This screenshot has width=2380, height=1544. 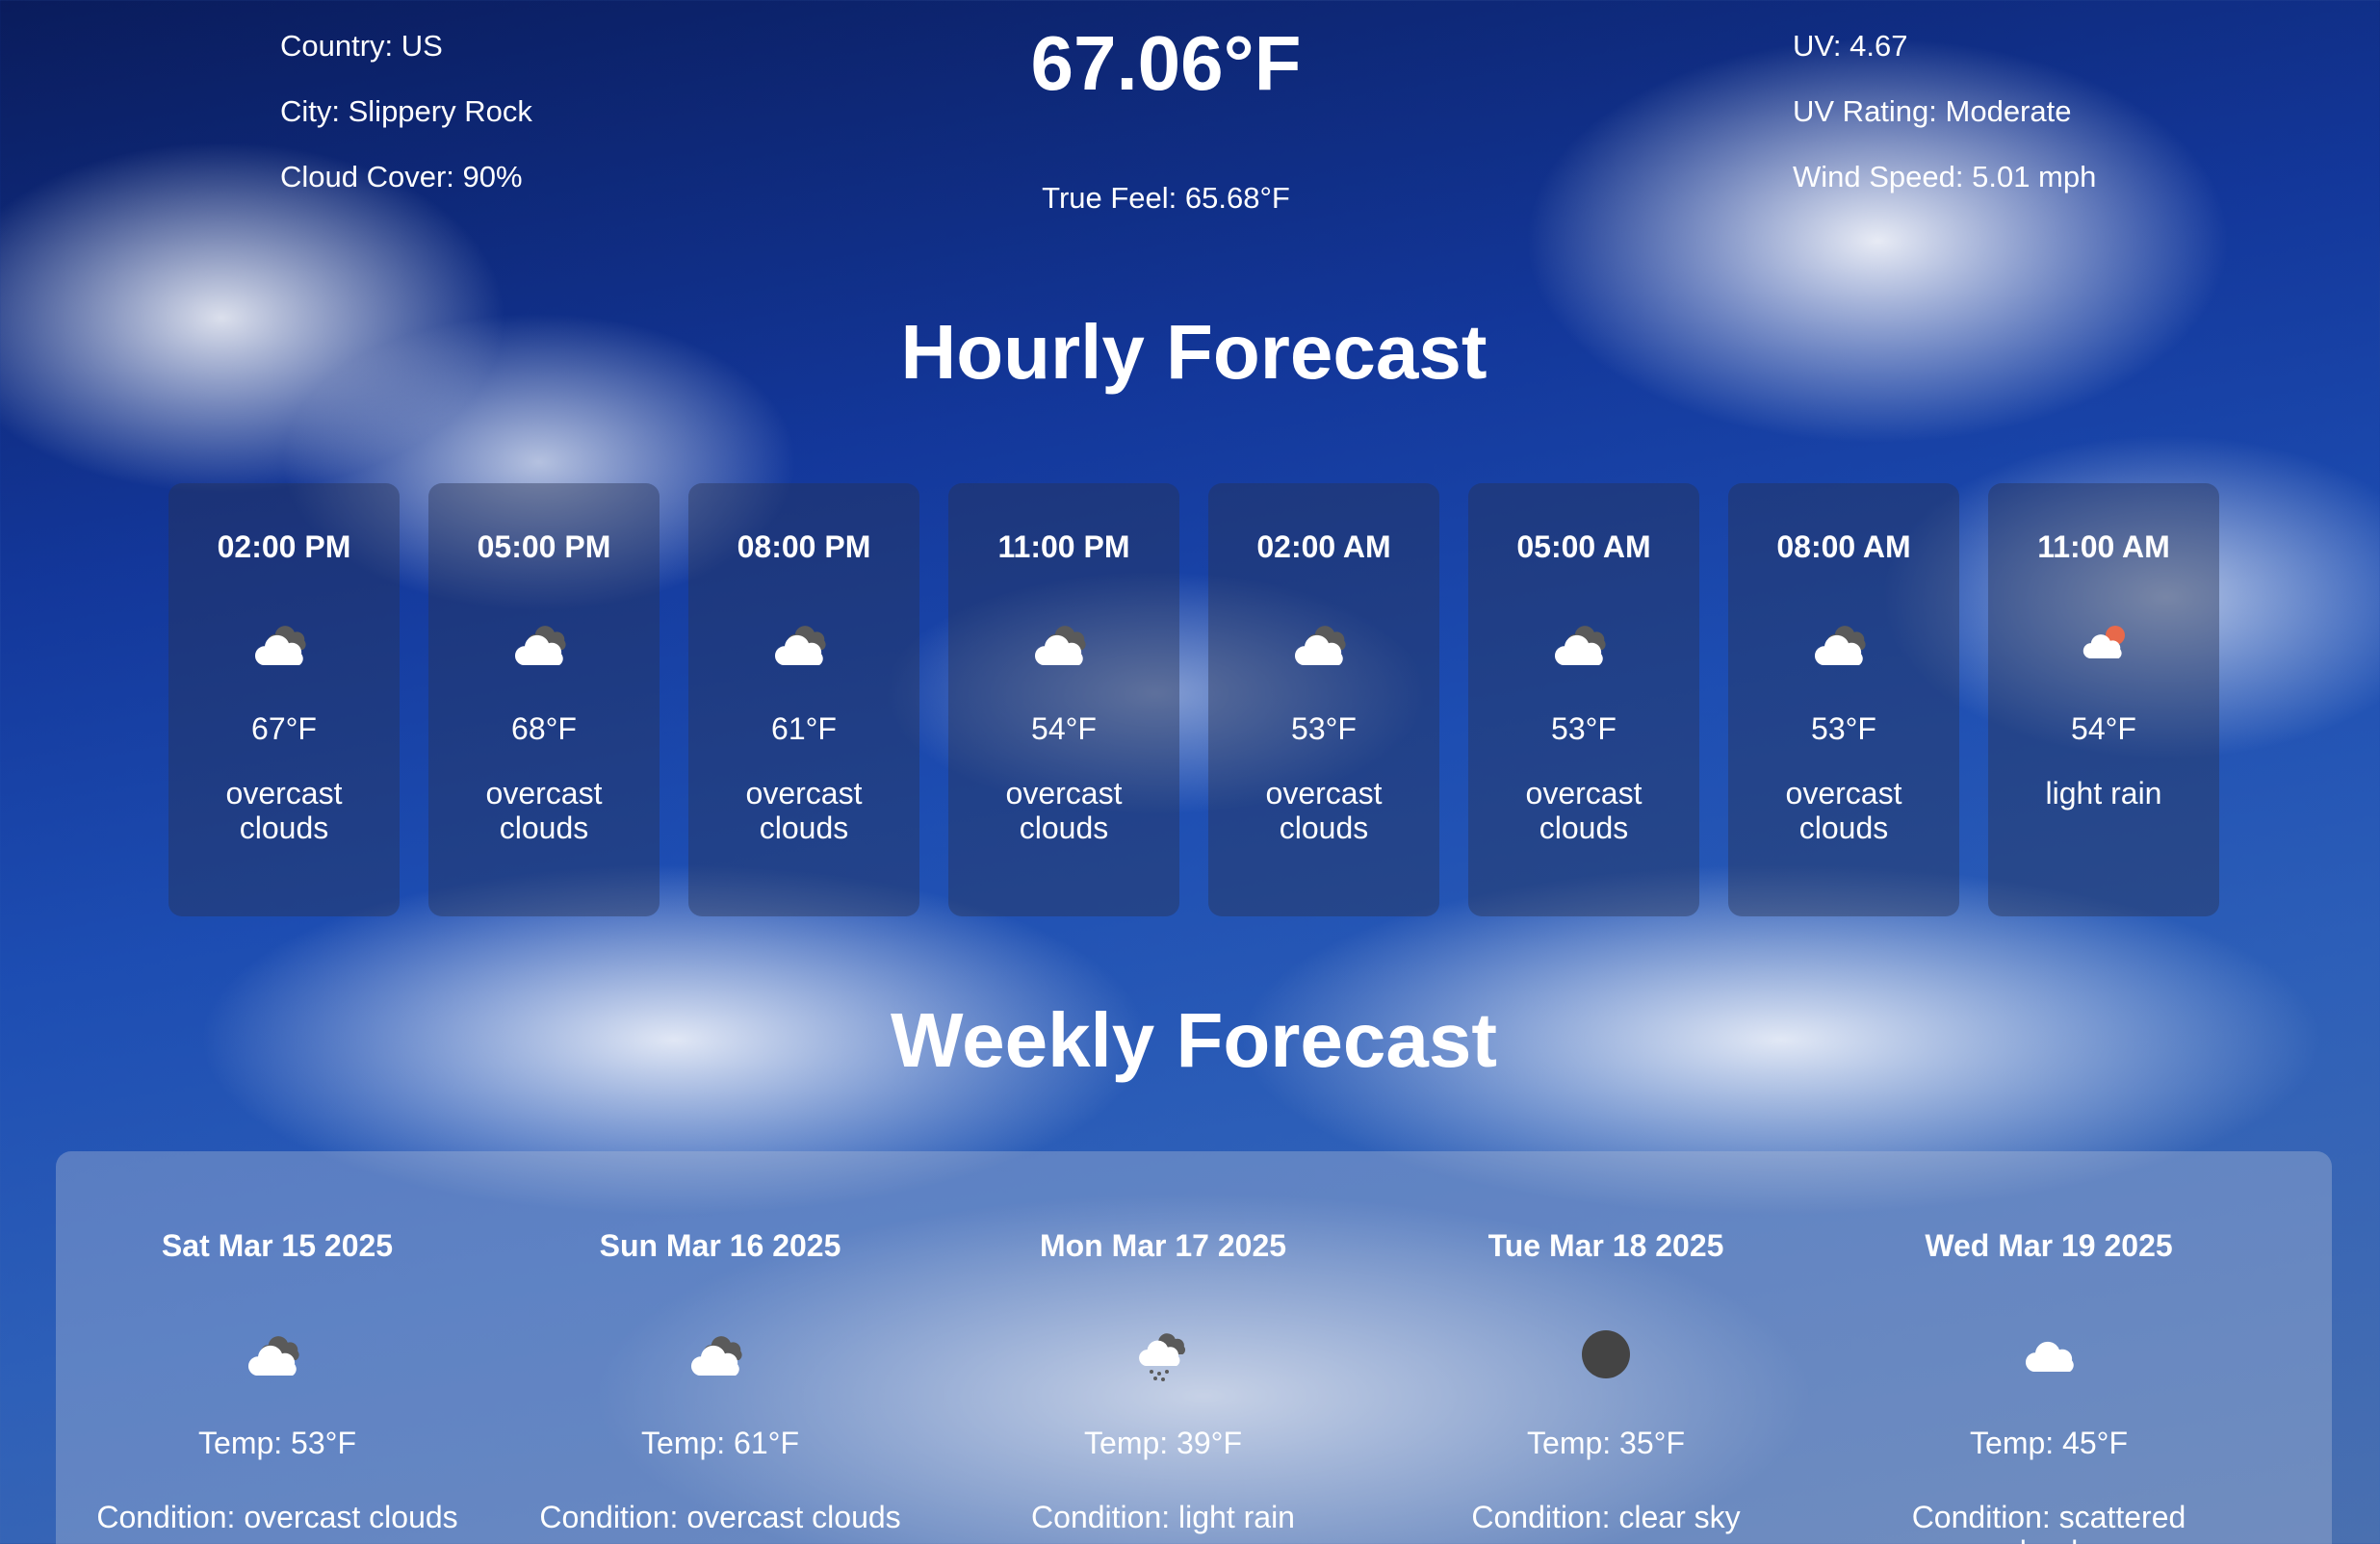 I want to click on day-temp: Temp: 35°F, so click(x=1606, y=1443).